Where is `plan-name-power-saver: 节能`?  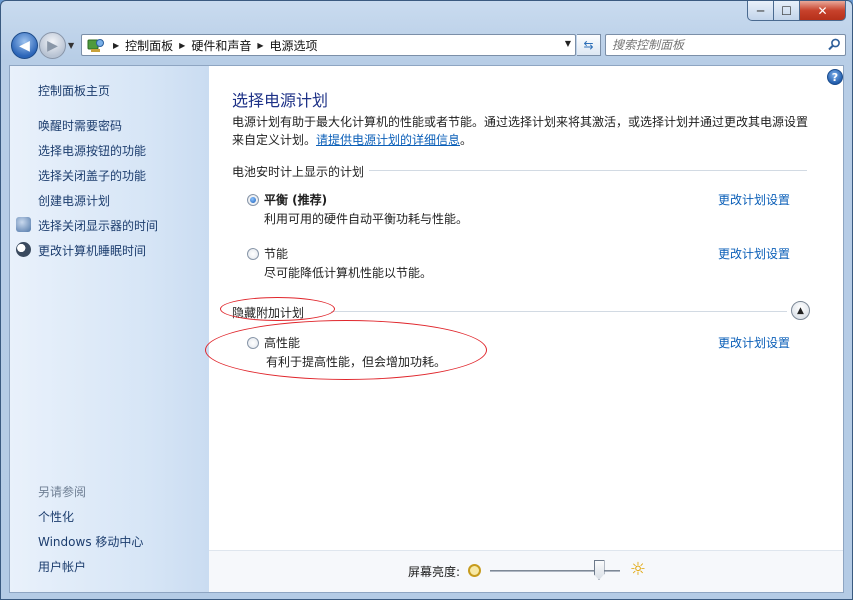 plan-name-power-saver: 节能 is located at coordinates (276, 253).